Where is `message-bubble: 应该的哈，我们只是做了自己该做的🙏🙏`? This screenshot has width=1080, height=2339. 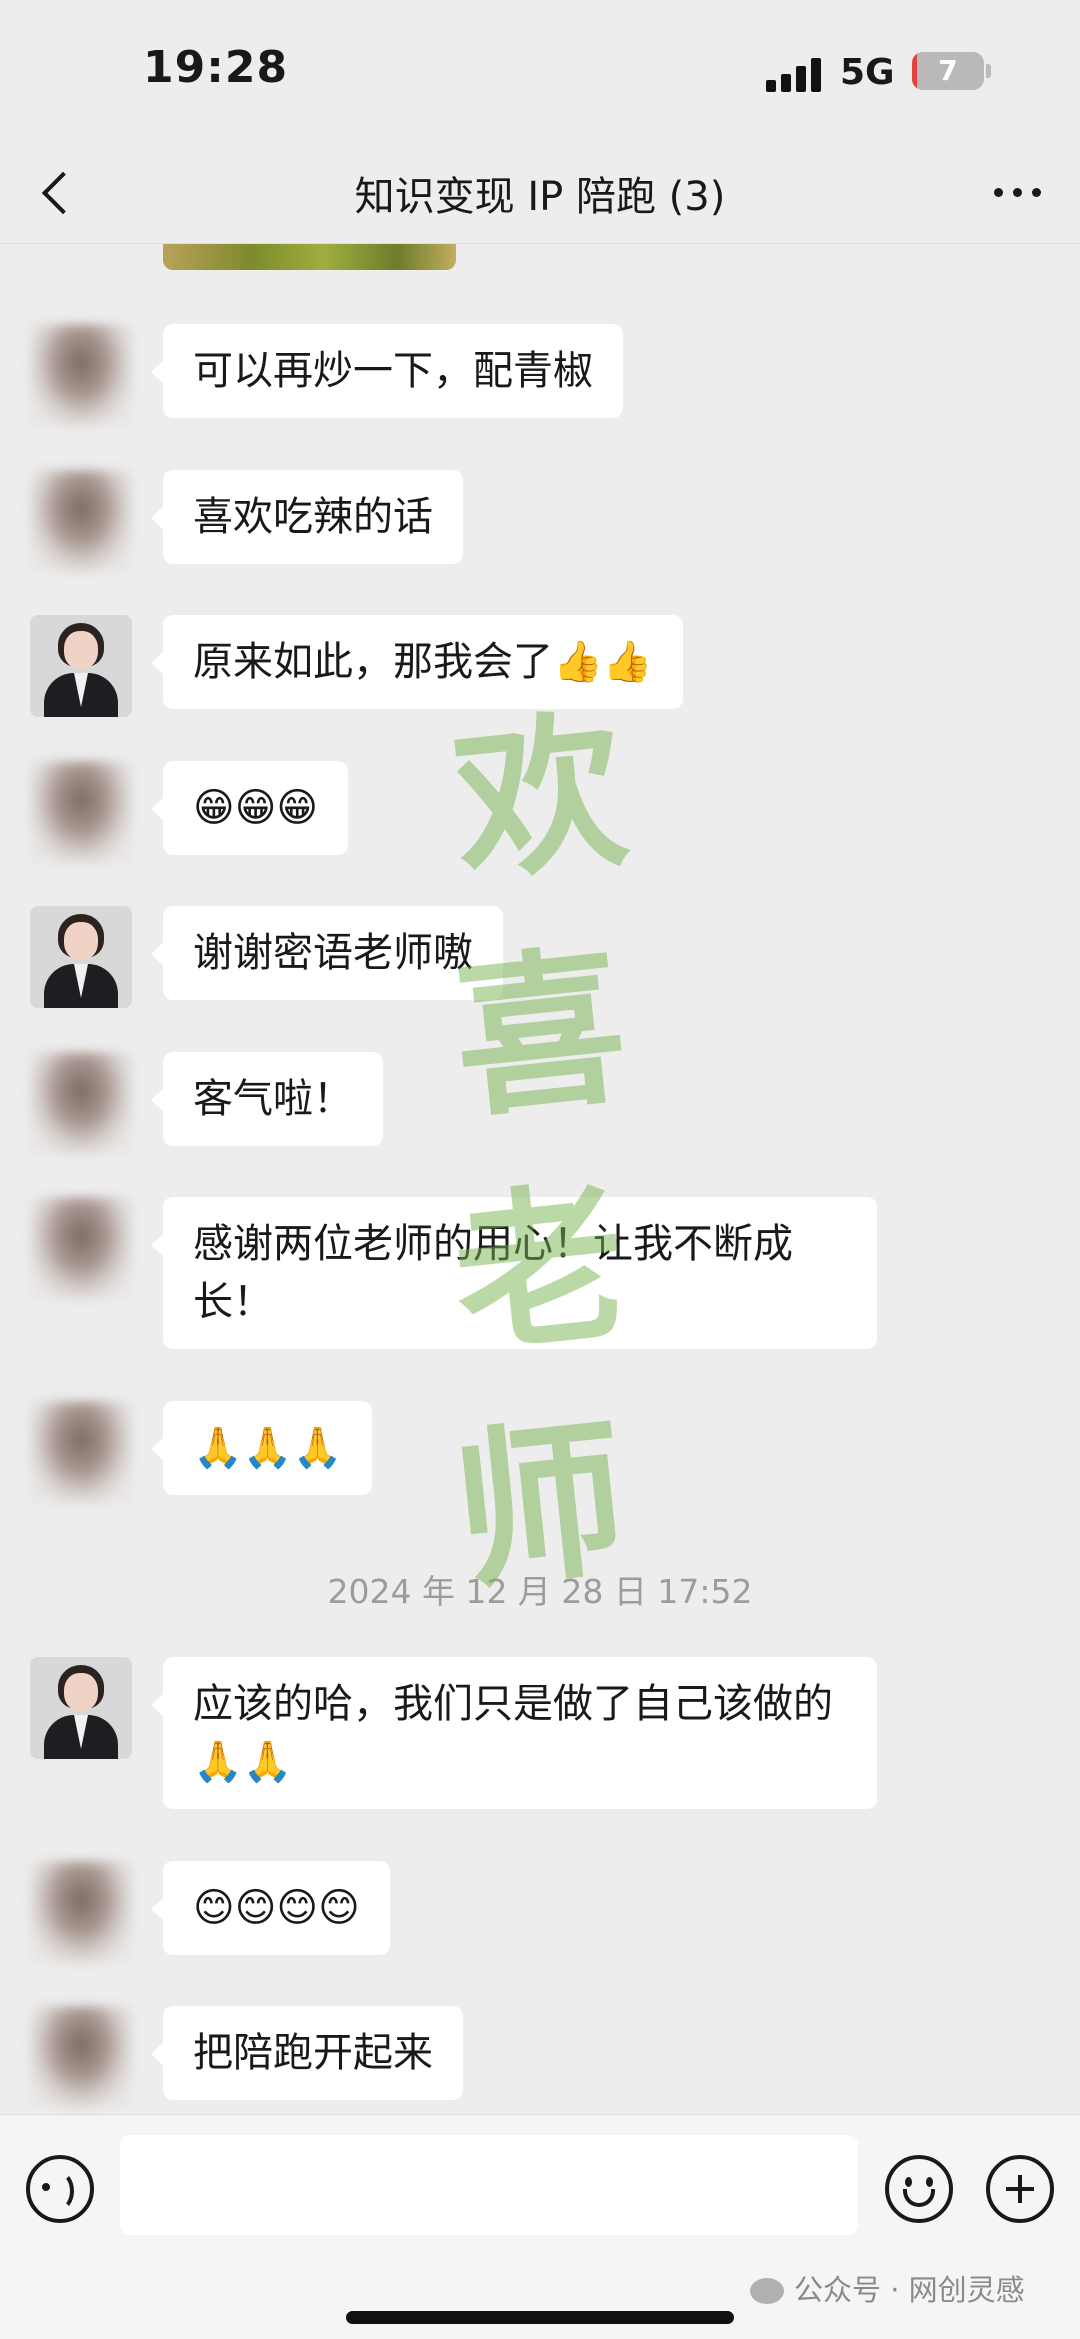
message-bubble: 应该的哈，我们只是做了自己该做的🙏🙏 is located at coordinates (514, 1733).